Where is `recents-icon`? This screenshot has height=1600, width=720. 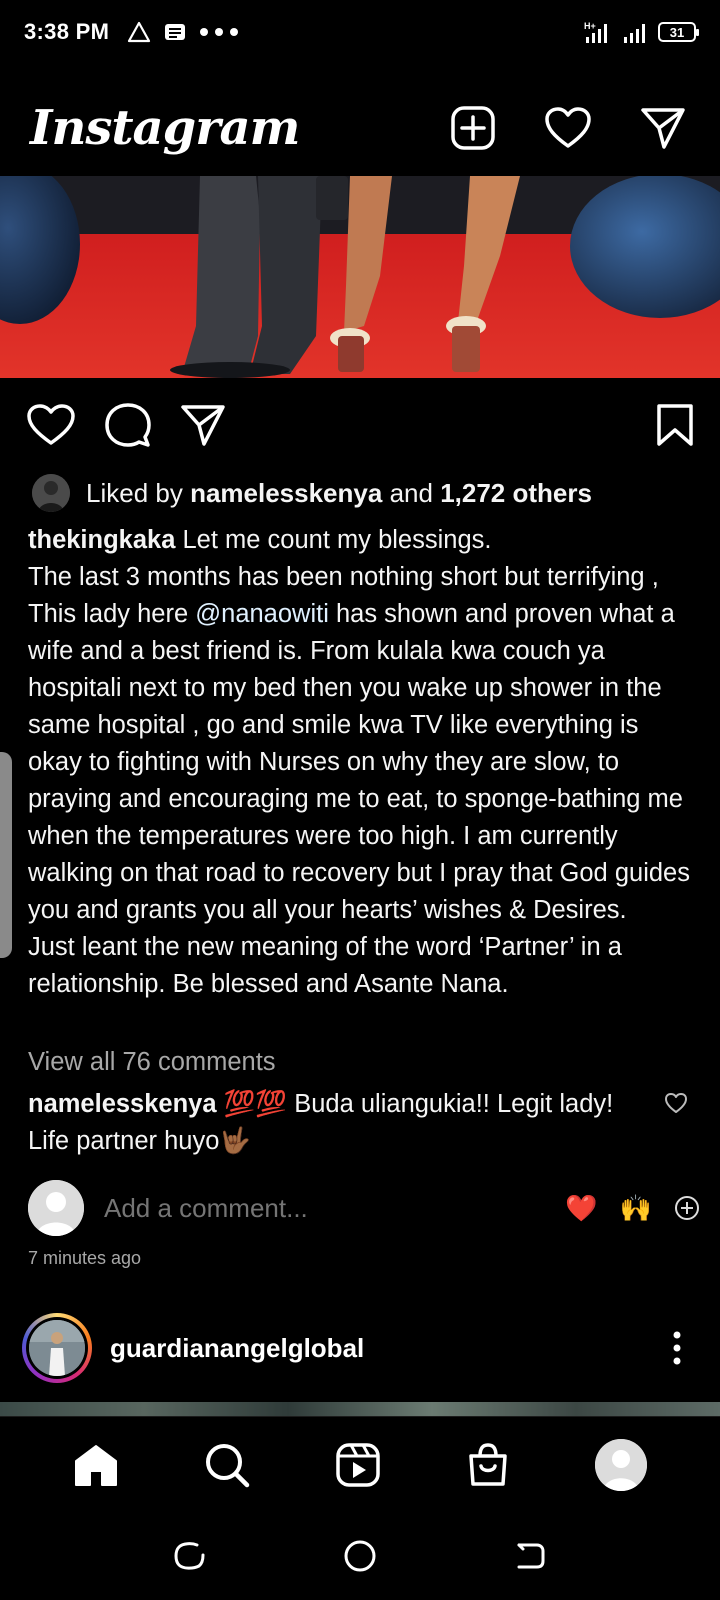 recents-icon is located at coordinates (189, 1556).